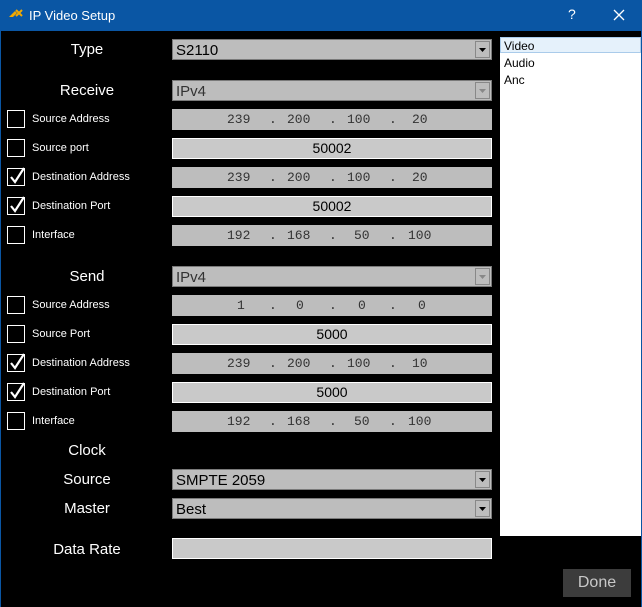 The image size is (642, 607). What do you see at coordinates (241, 305) in the screenshot?
I see `ip-octet: 1` at bounding box center [241, 305].